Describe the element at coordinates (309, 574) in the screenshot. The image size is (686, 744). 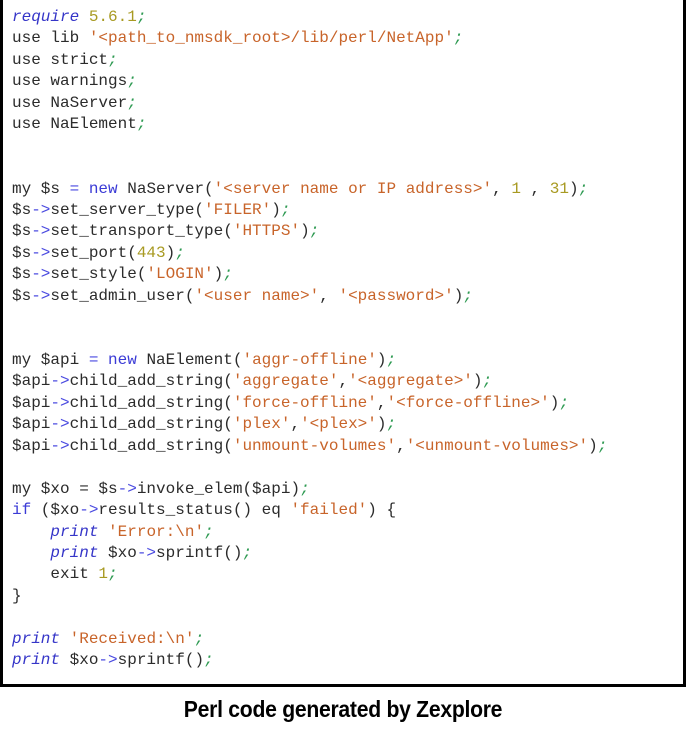
I see `code-line: exit 1;` at that location.